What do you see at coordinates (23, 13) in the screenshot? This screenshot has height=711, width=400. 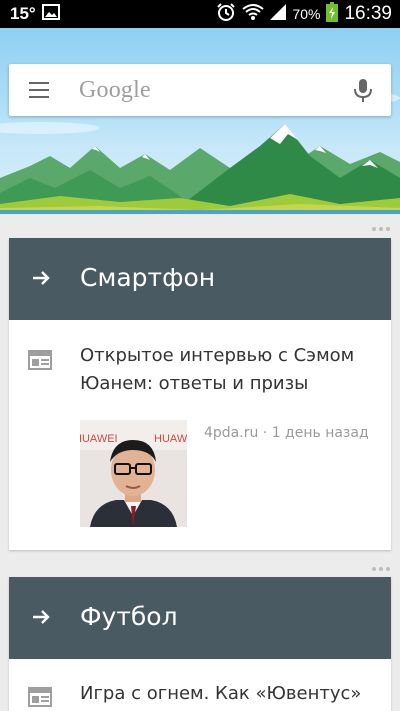 I see `weather-temperature: 15°` at bounding box center [23, 13].